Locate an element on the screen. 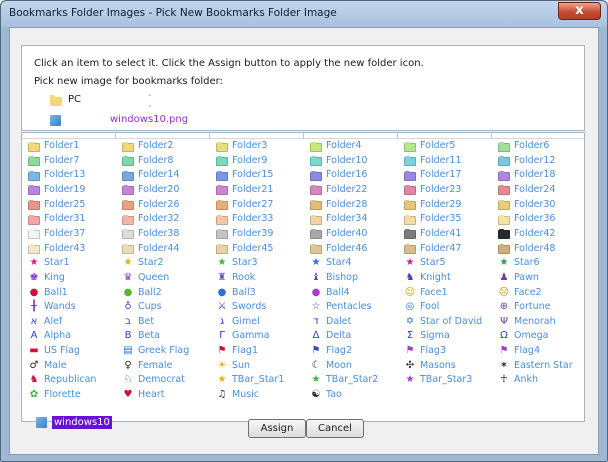 This screenshot has width=608, height=462. grid-item-label: Folder14 is located at coordinates (159, 175).